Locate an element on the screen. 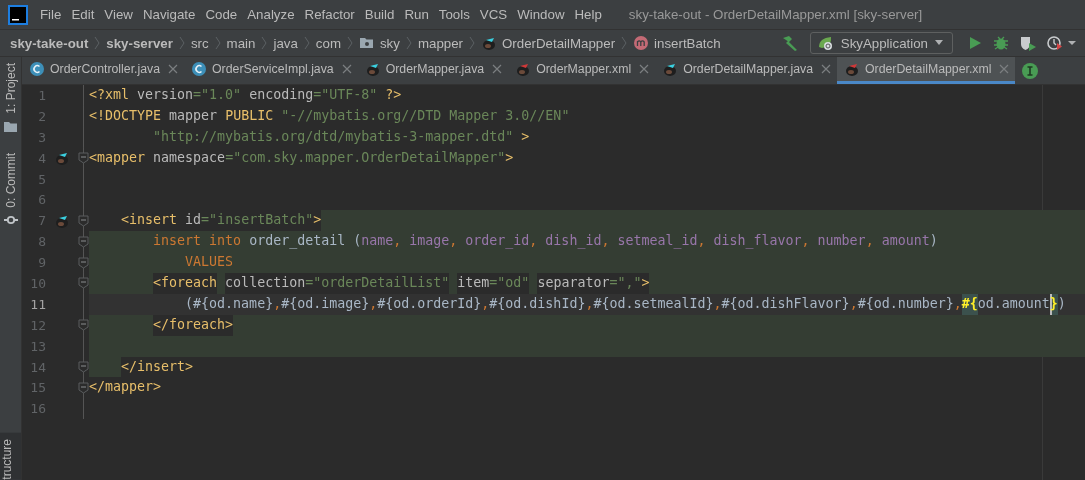  line-number: 16 is located at coordinates (37, 409).